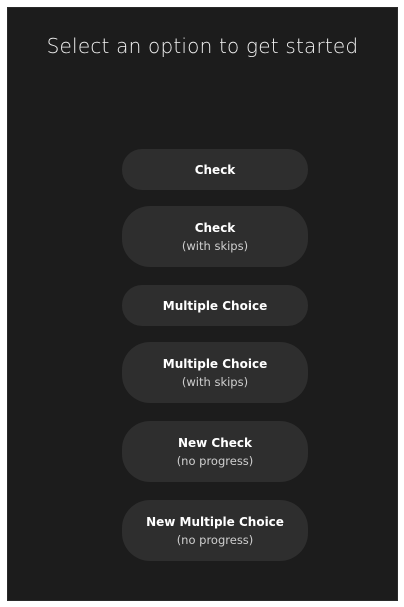 The height and width of the screenshot is (607, 404). Describe the element at coordinates (215, 372) in the screenshot. I see `multiple-choice-with-skips-button: Multiple Choice (with skips)` at that location.